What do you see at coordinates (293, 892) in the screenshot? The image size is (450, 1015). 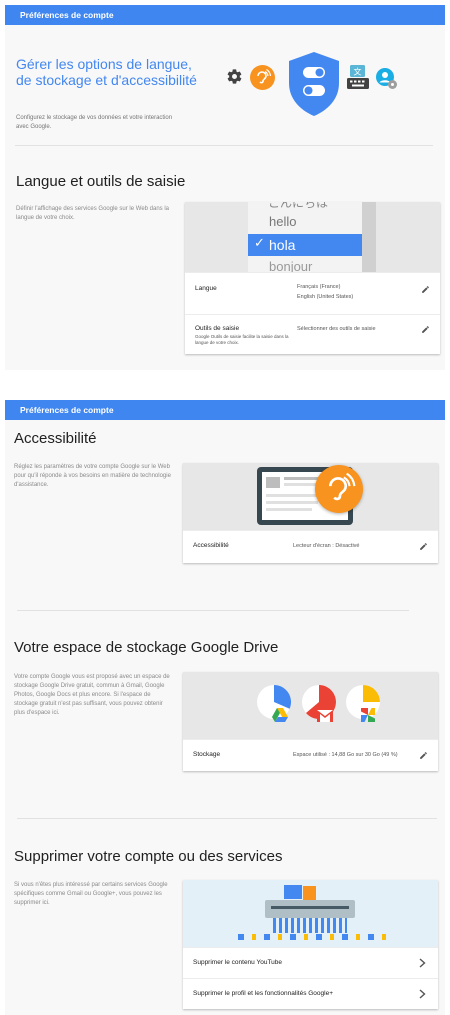 I see `folder-illustration` at bounding box center [293, 892].